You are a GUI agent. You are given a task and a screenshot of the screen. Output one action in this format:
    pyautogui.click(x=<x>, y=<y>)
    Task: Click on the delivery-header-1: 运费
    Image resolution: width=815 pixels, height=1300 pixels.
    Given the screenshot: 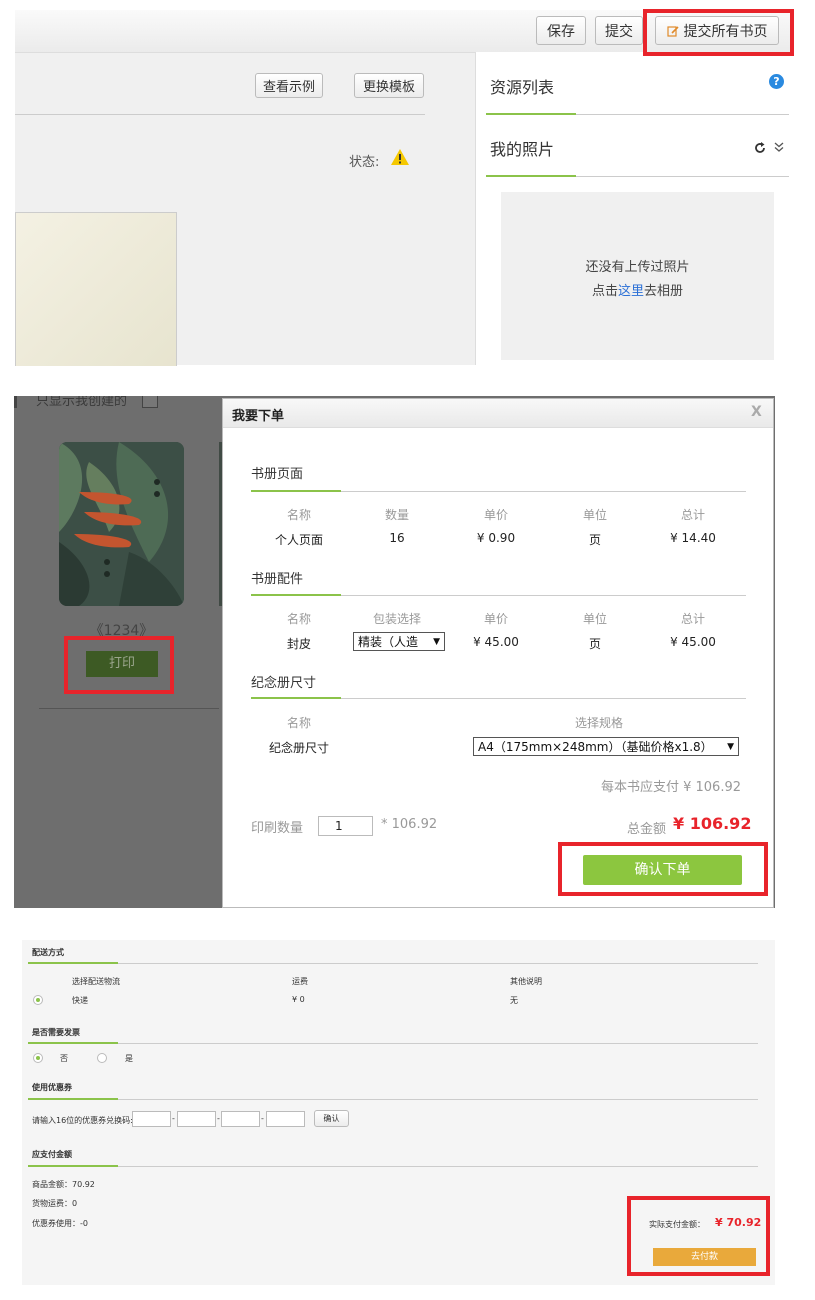 What is the action you would take?
    pyautogui.click(x=300, y=981)
    